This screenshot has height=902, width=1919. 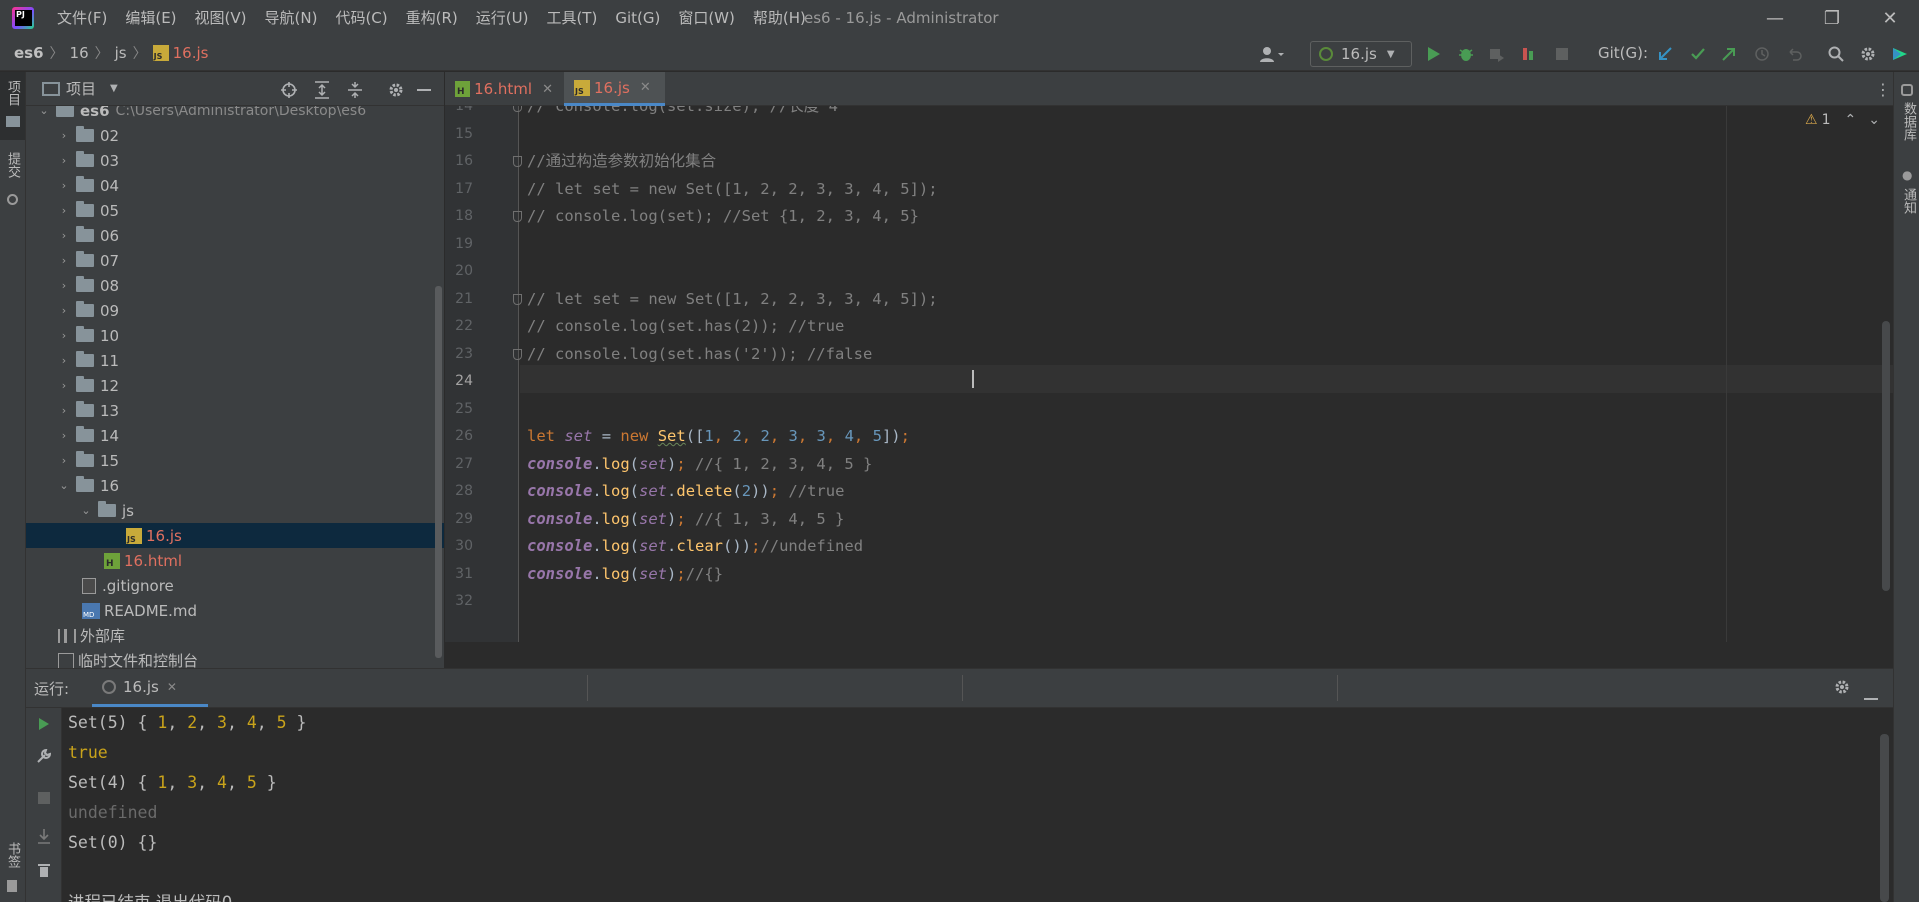 What do you see at coordinates (235, 635) in the screenshot?
I see `tree-external-libraries: 外部库` at bounding box center [235, 635].